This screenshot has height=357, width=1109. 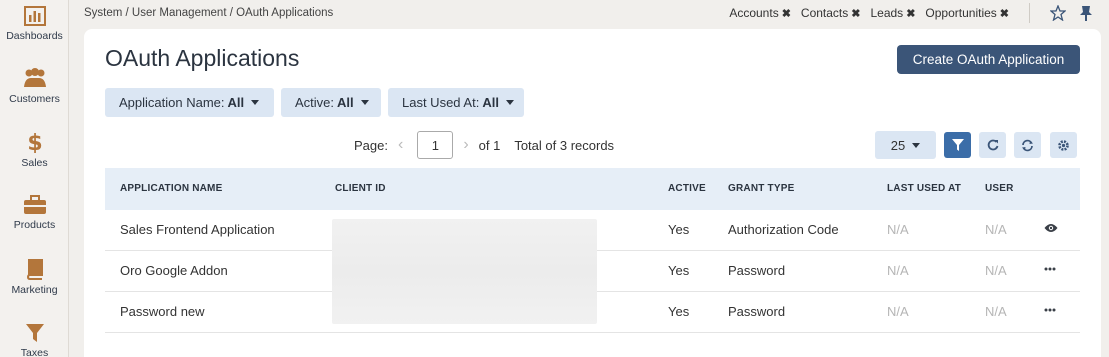 I want to click on sidebar-item-taxes: Taxes, so click(x=34, y=340).